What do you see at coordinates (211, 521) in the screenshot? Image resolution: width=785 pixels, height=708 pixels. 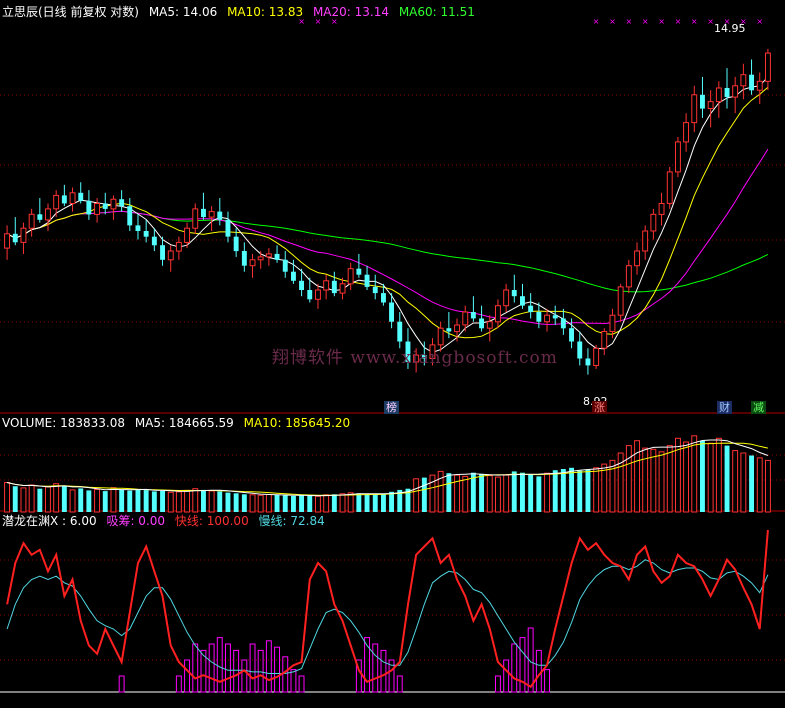 I see `fast-line-value: 快线: 100.00` at bounding box center [211, 521].